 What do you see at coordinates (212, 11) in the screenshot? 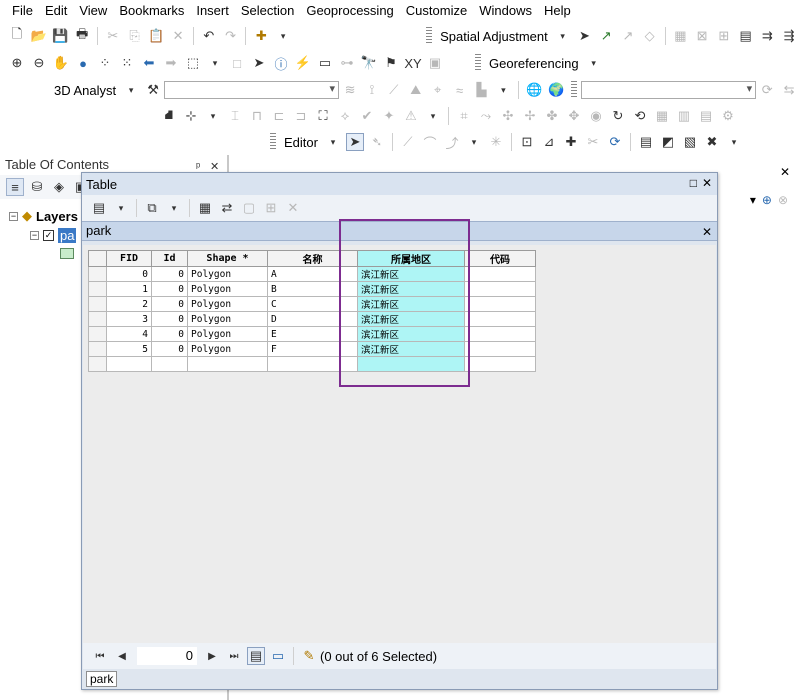
I see `menu-insert: Insert` at bounding box center [212, 11].